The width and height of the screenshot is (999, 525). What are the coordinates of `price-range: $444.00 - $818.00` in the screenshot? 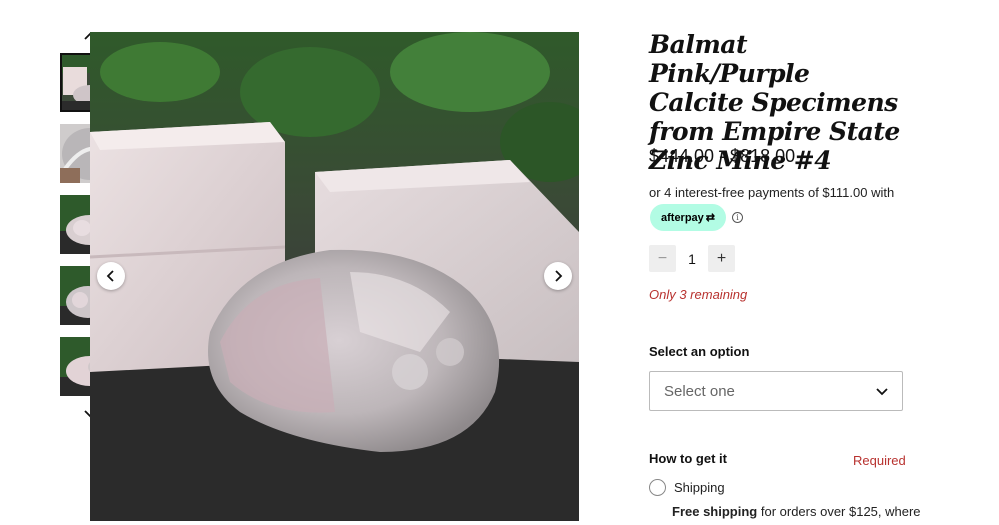 It's located at (722, 156).